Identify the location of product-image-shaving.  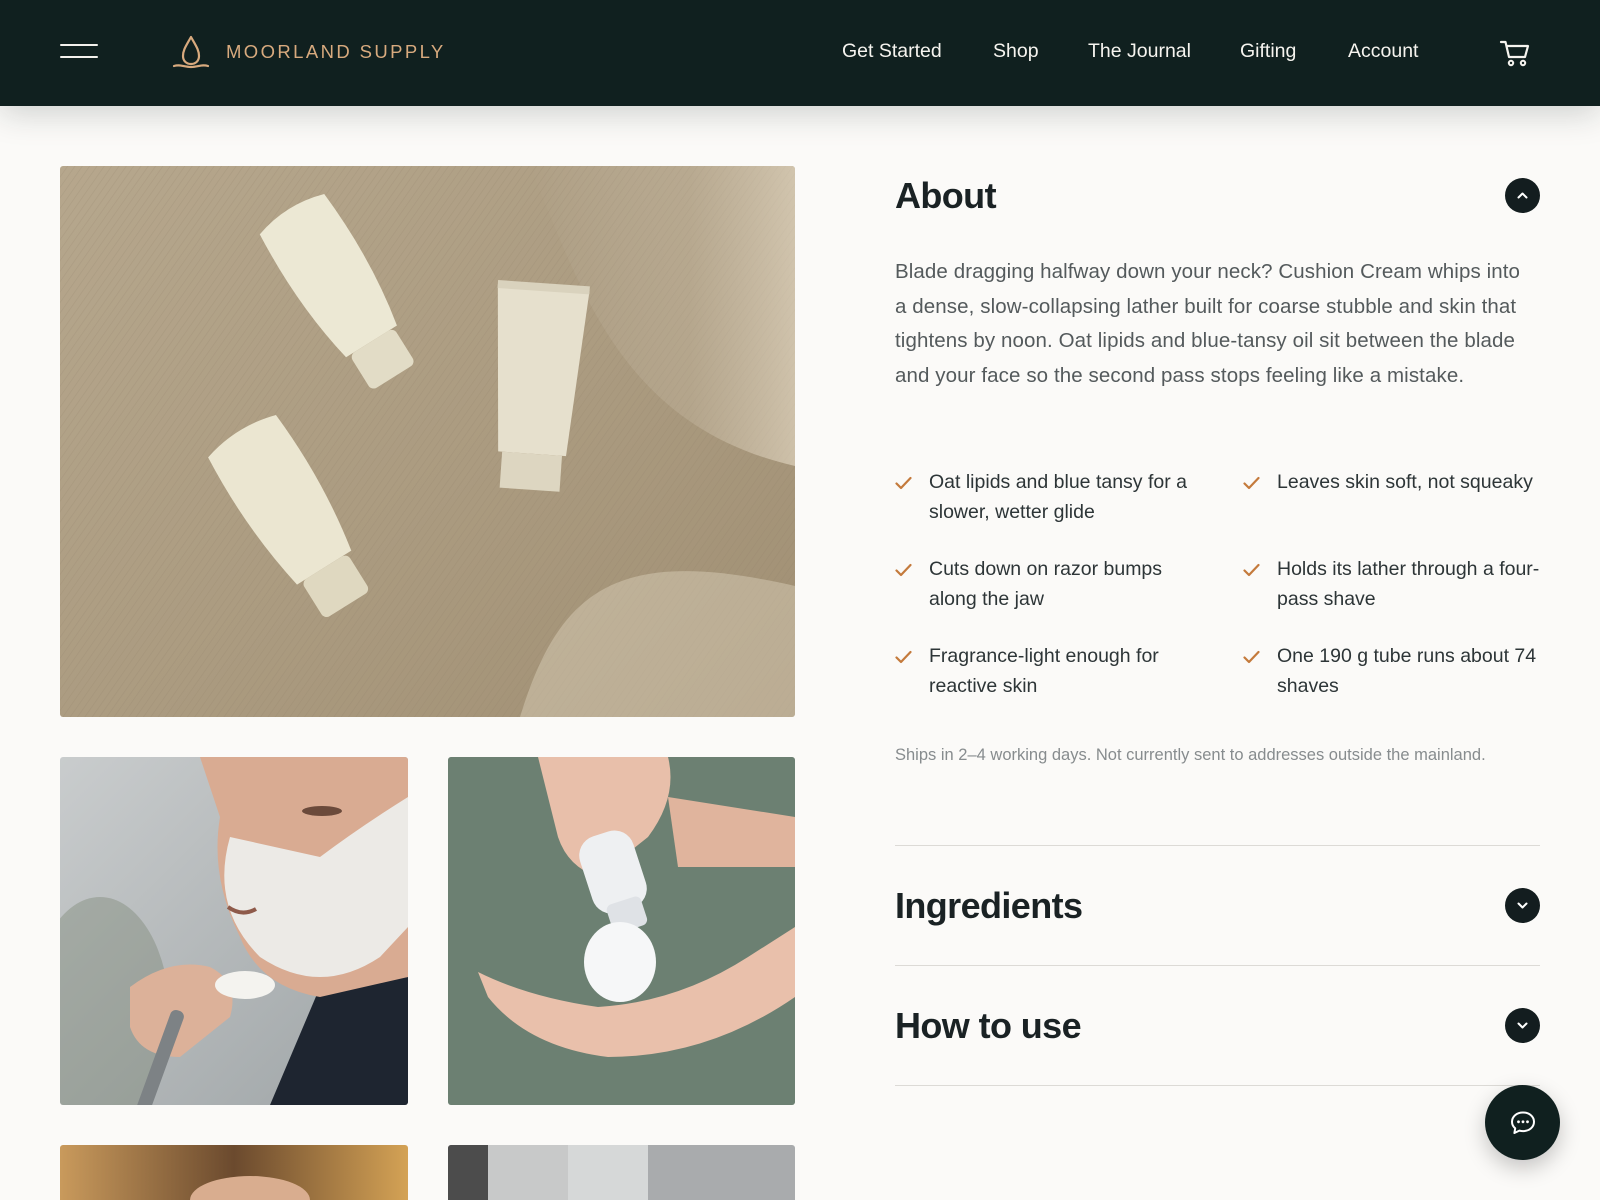
(234, 931).